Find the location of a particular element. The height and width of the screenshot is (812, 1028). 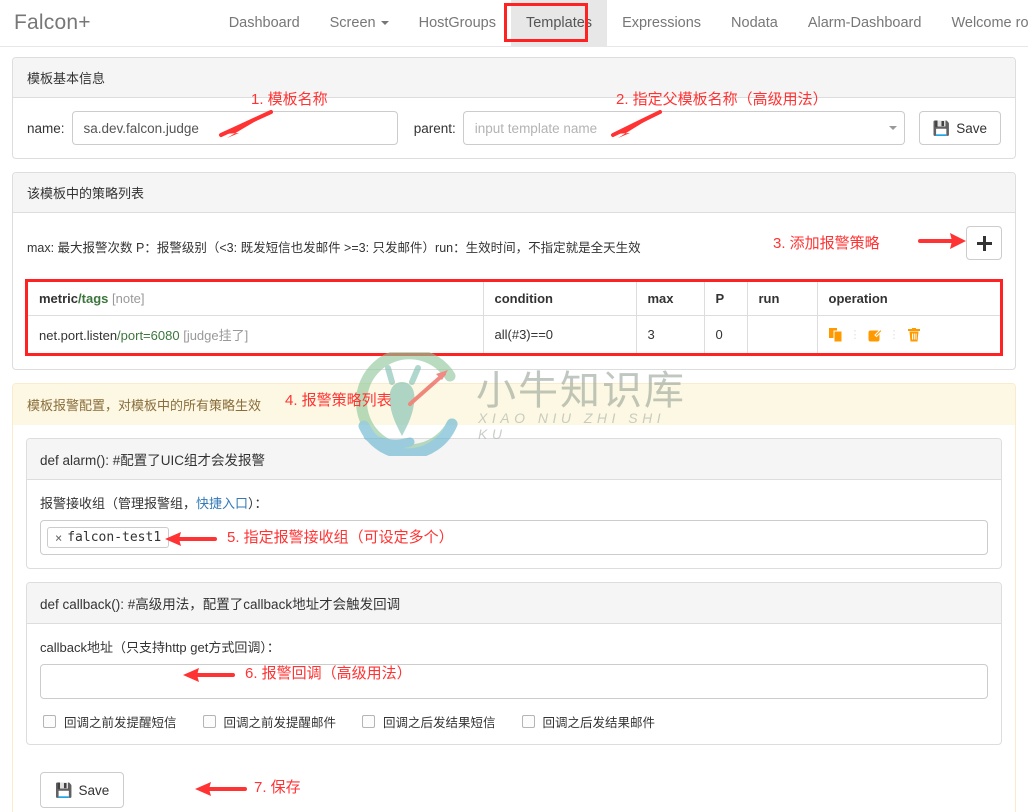

token-label: falcon-test1 is located at coordinates (114, 537).